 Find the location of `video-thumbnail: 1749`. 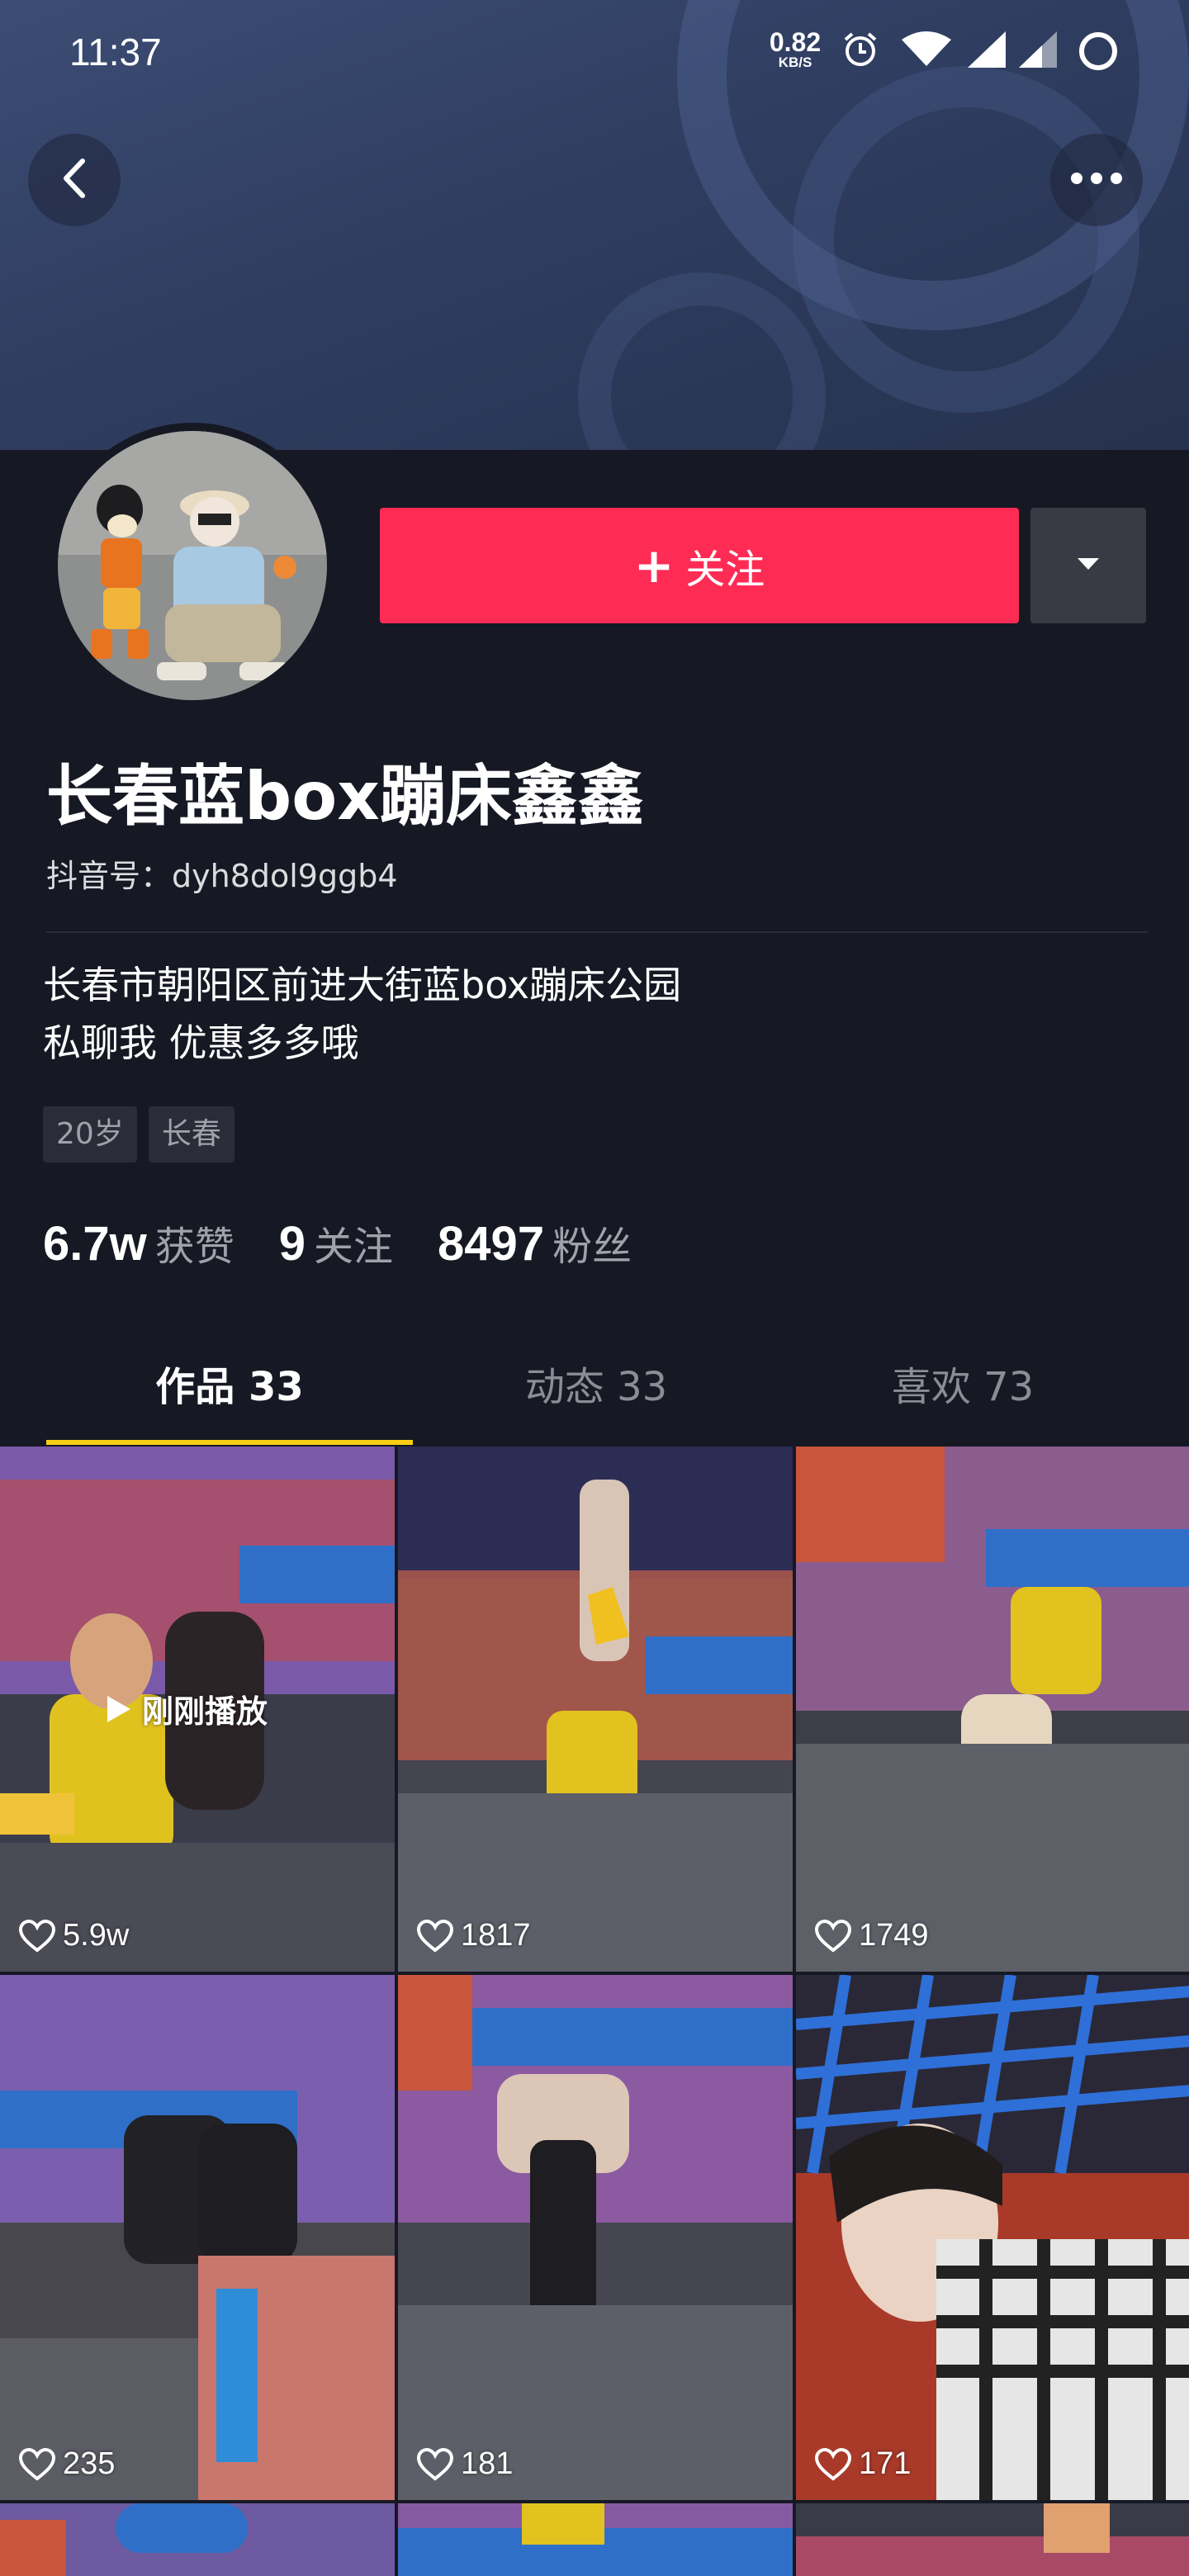

video-thumbnail: 1749 is located at coordinates (992, 1709).